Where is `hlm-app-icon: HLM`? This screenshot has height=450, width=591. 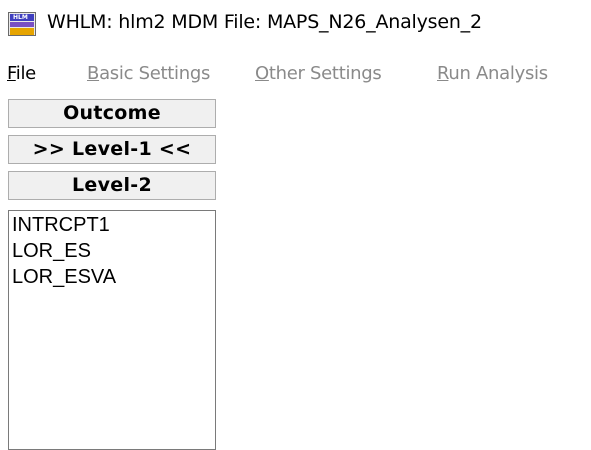 hlm-app-icon: HLM is located at coordinates (22, 24).